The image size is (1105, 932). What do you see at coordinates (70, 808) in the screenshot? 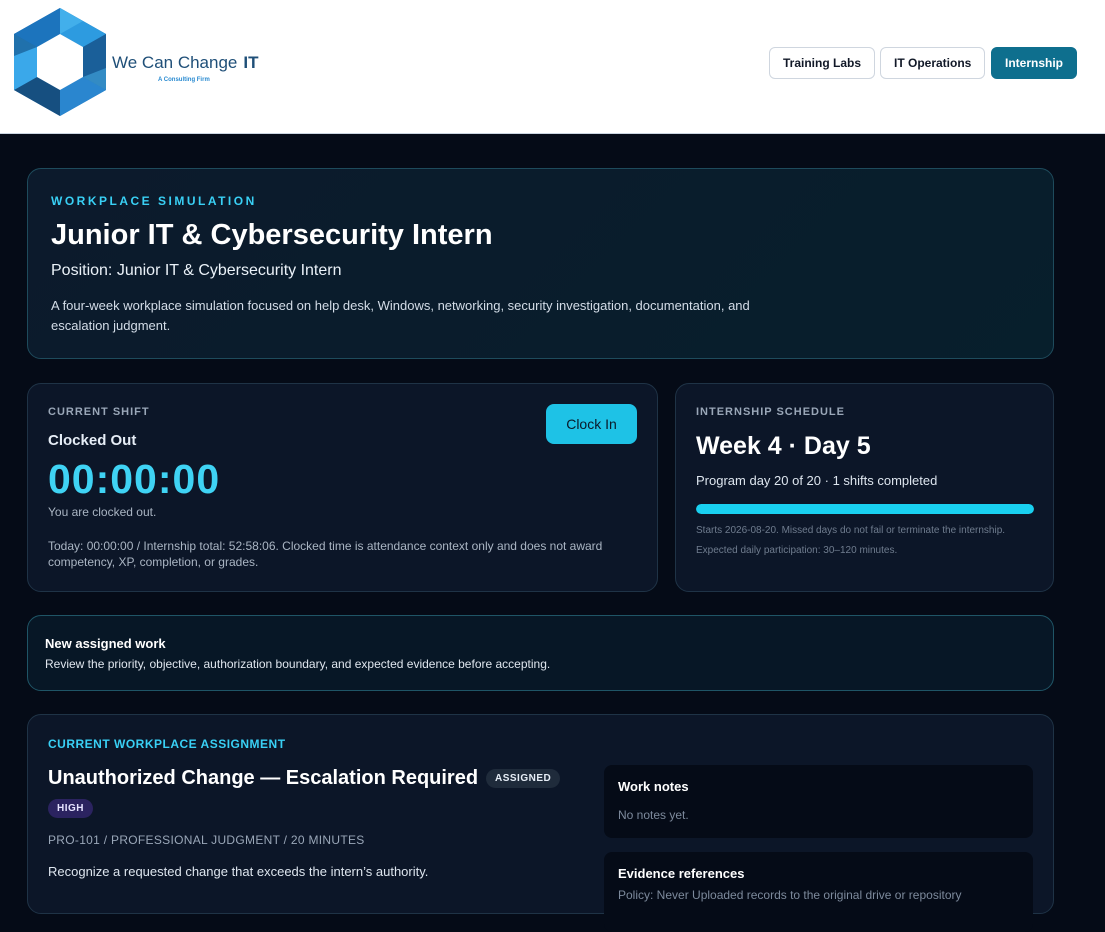
I see `priority-badge: HIGH` at bounding box center [70, 808].